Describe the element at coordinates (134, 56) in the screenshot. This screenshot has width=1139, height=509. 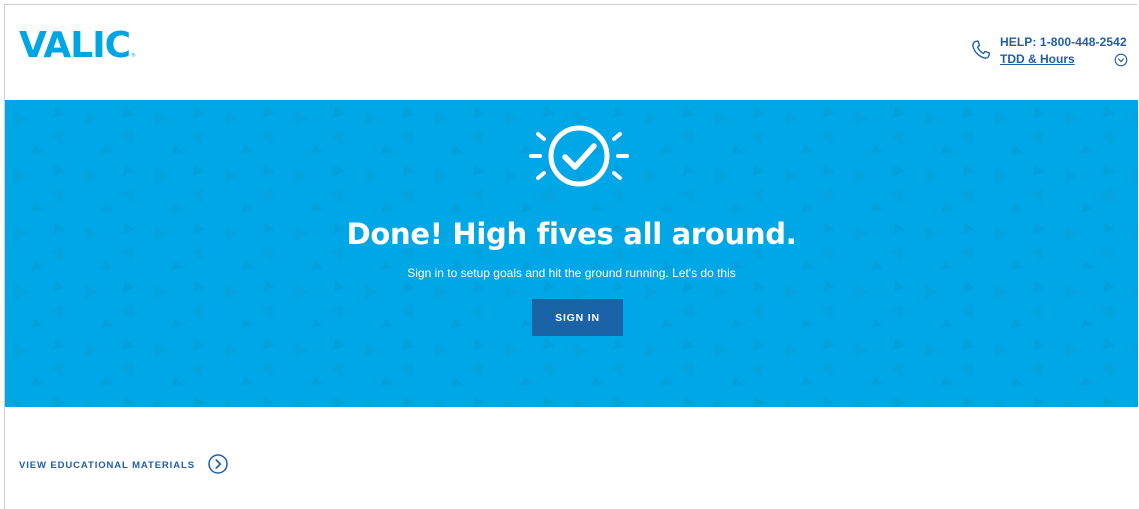
I see `logo-trademark: ®` at that location.